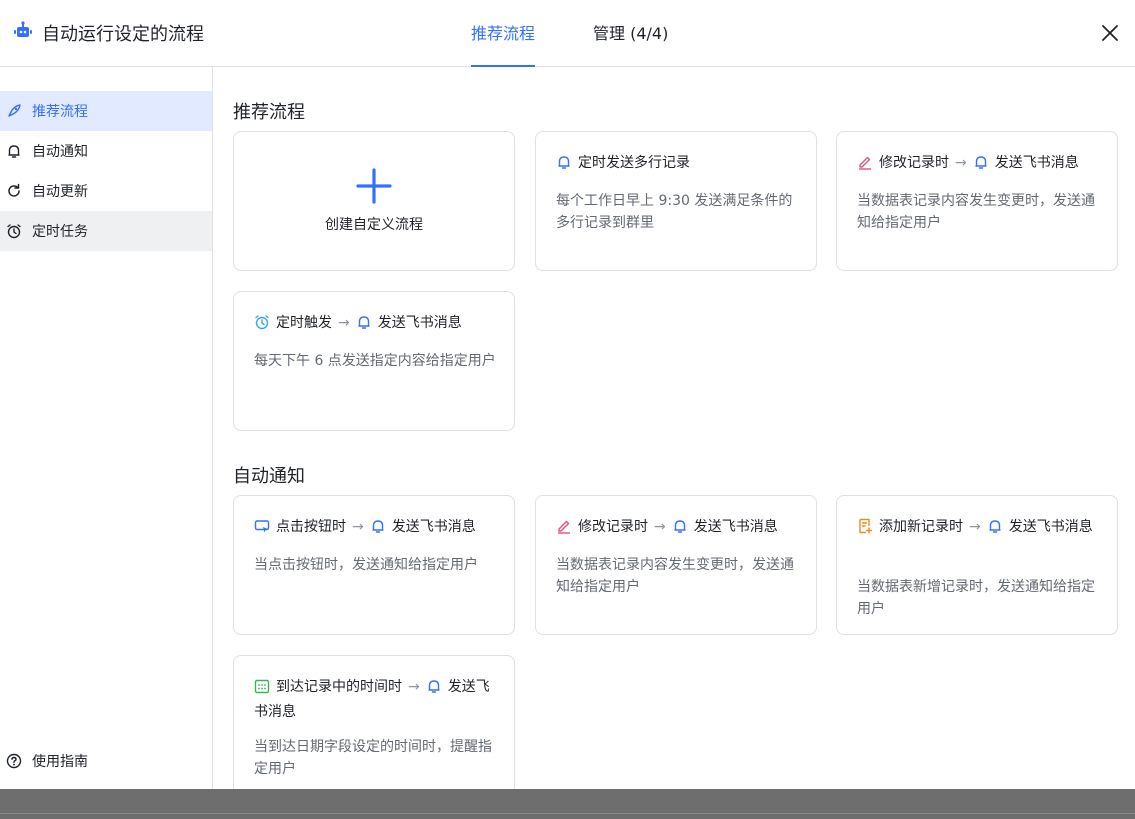 The width and height of the screenshot is (1135, 819). I want to click on template-card-modify-record-notify: 修改记录时 → 发送飞书消息 当数据表记录内容发生变更时，发送通知给指定用户, so click(676, 565).